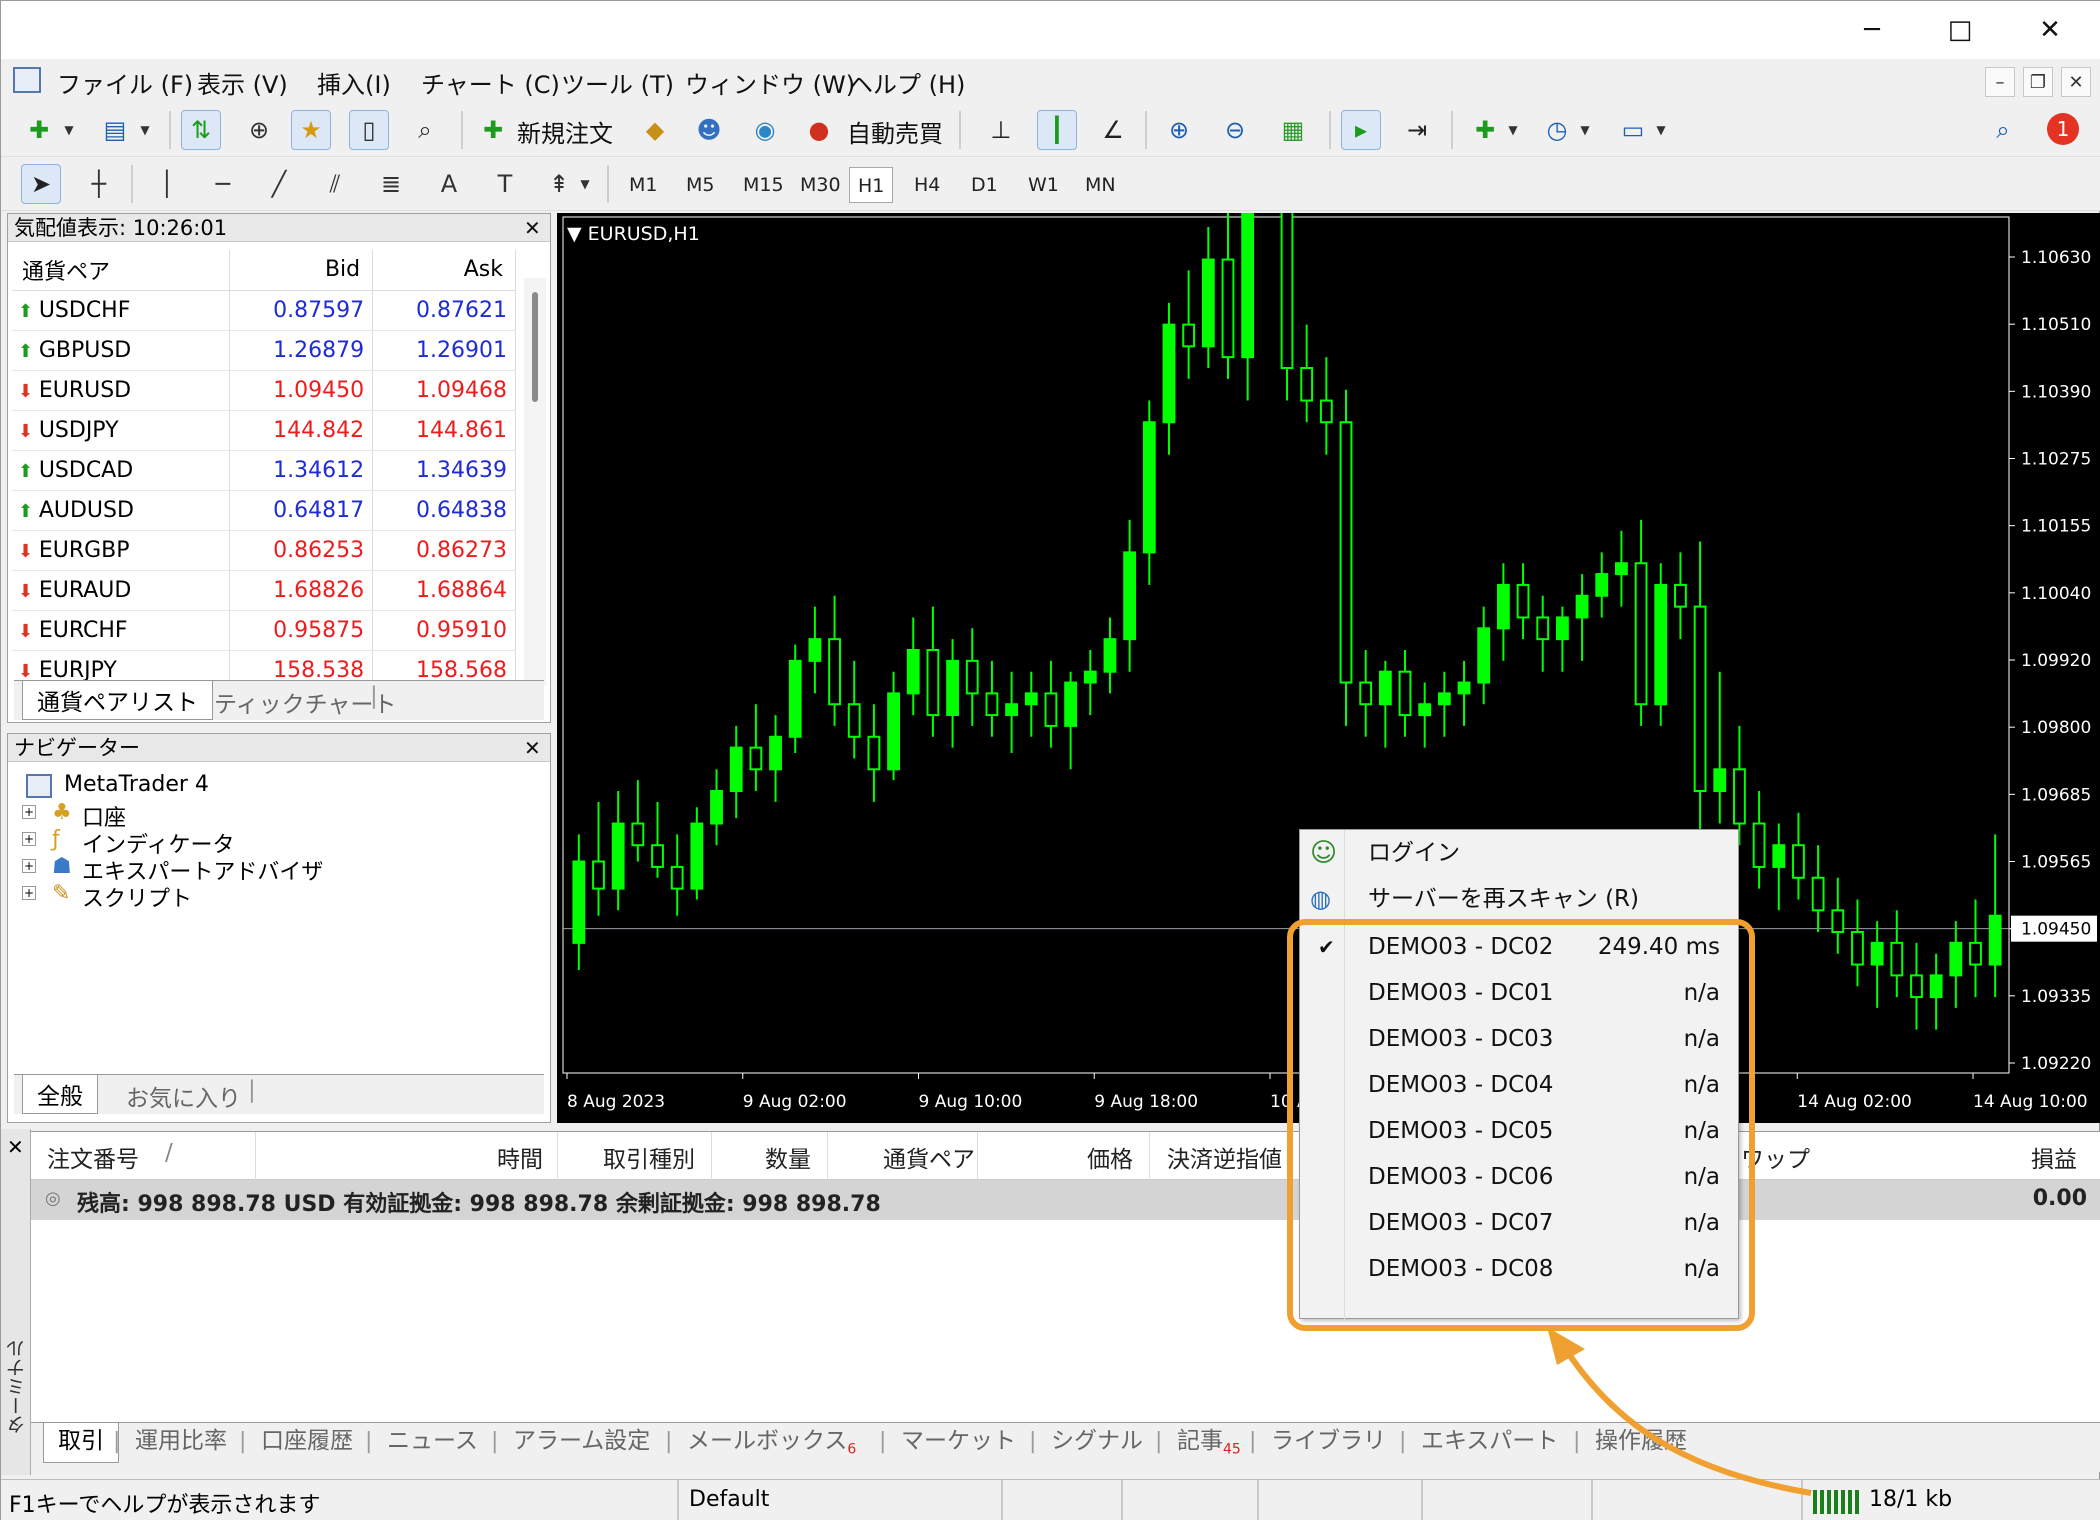 The height and width of the screenshot is (1520, 2100). I want to click on minimize-button: ─, so click(1872, 30).